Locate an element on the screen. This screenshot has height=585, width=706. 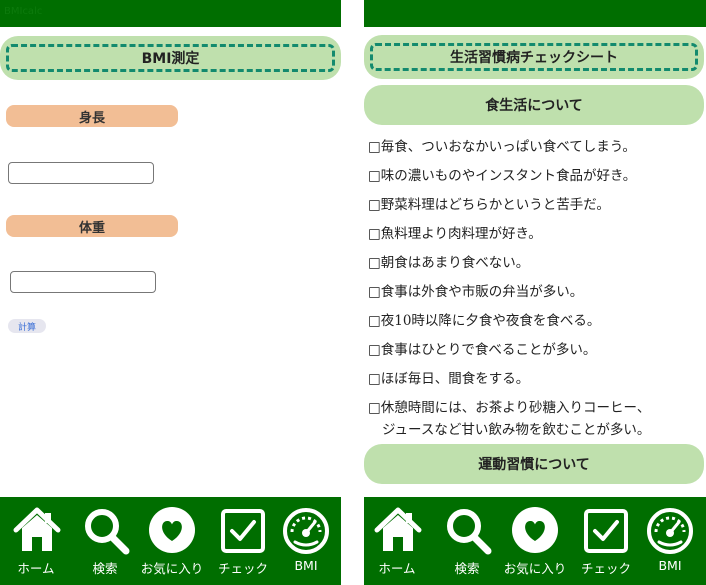
top-bar is located at coordinates (535, 13).